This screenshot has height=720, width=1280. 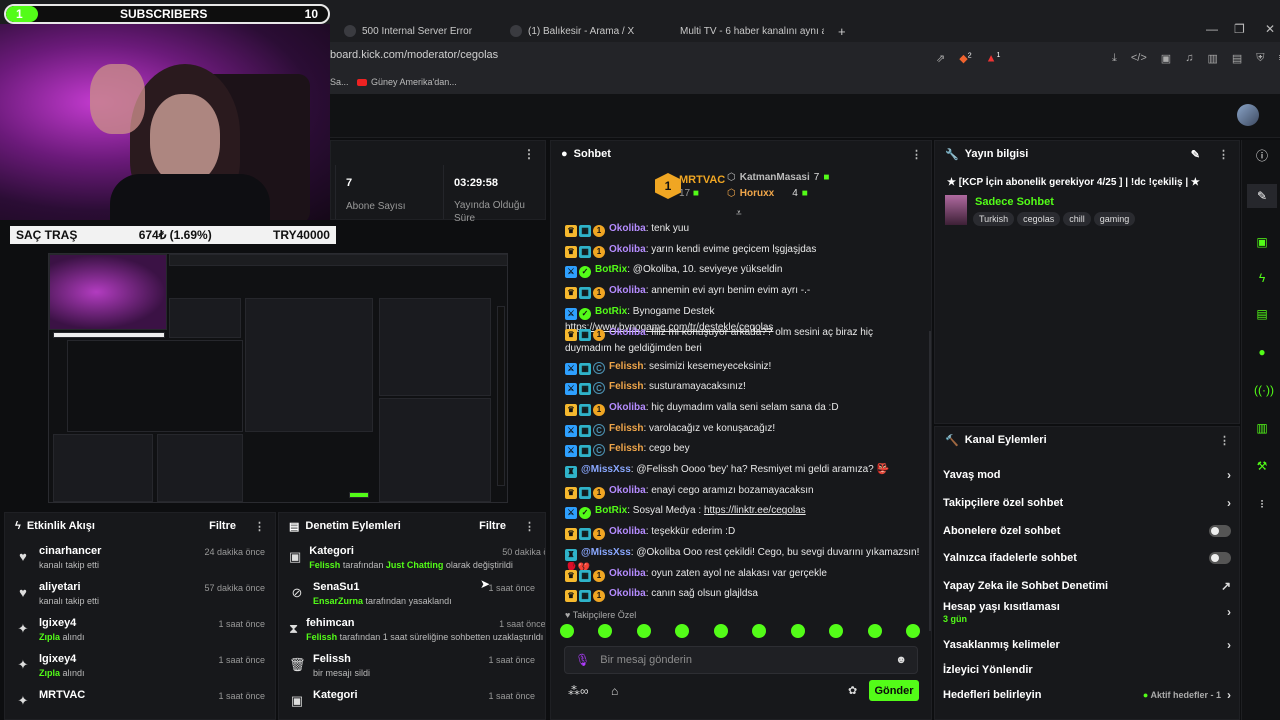 What do you see at coordinates (1237, 58) in the screenshot?
I see `wallet-icon: ▤` at bounding box center [1237, 58].